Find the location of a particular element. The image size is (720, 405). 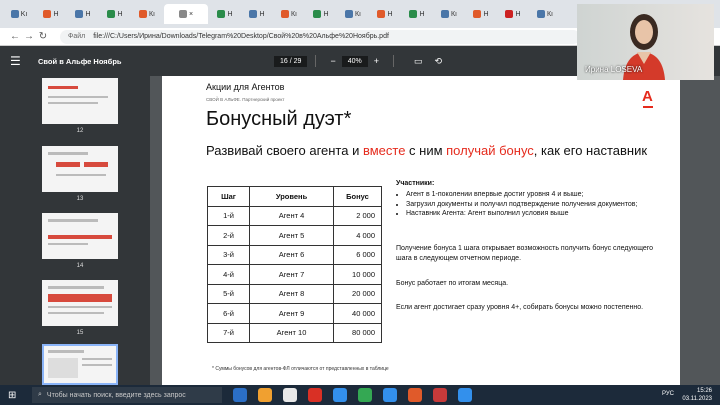

thumbnail-number: 14 is located at coordinates (80, 266).